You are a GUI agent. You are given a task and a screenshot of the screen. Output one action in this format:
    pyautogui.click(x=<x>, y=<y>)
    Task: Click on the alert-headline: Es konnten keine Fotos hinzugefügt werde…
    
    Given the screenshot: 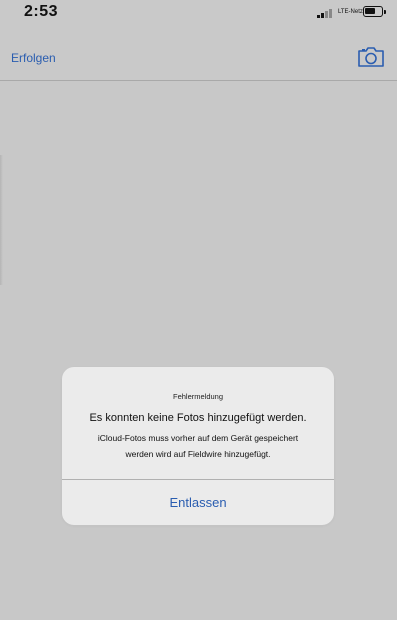 What is the action you would take?
    pyautogui.click(x=198, y=418)
    